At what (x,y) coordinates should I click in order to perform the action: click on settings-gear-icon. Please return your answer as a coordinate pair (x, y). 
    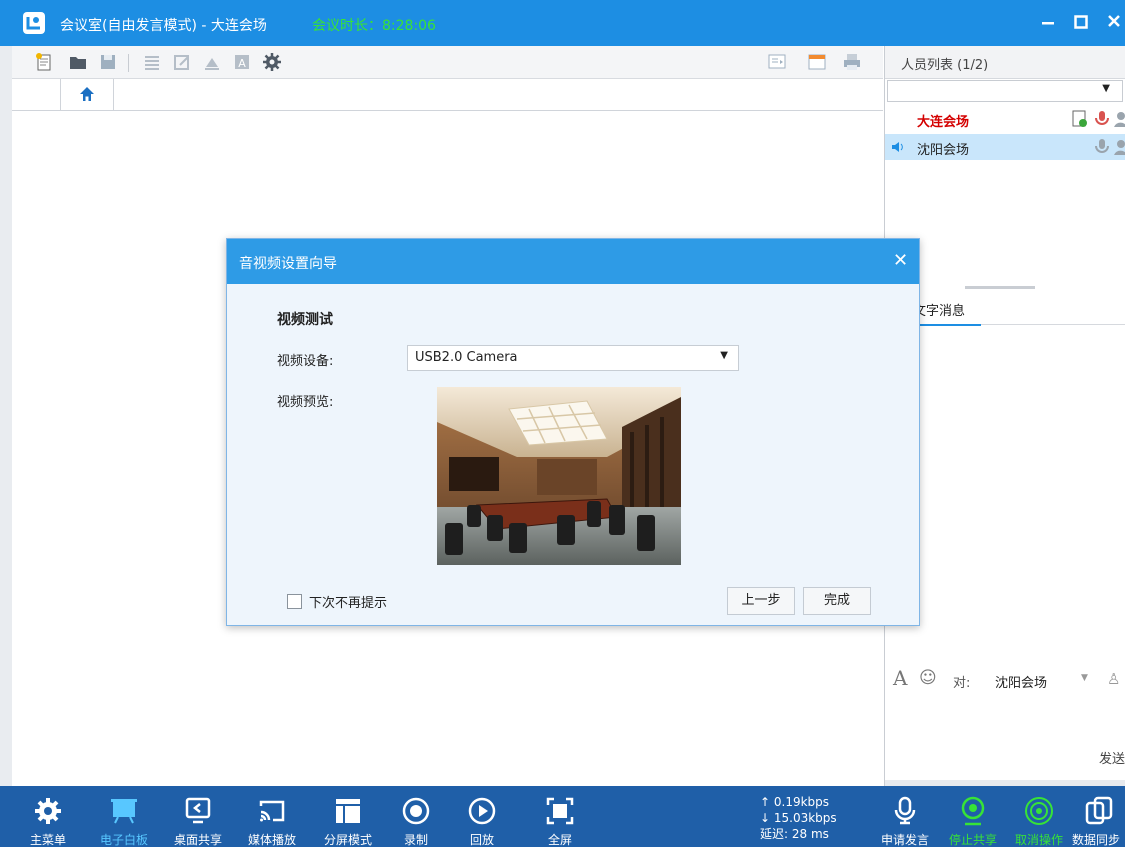
    Looking at the image, I should click on (272, 62).